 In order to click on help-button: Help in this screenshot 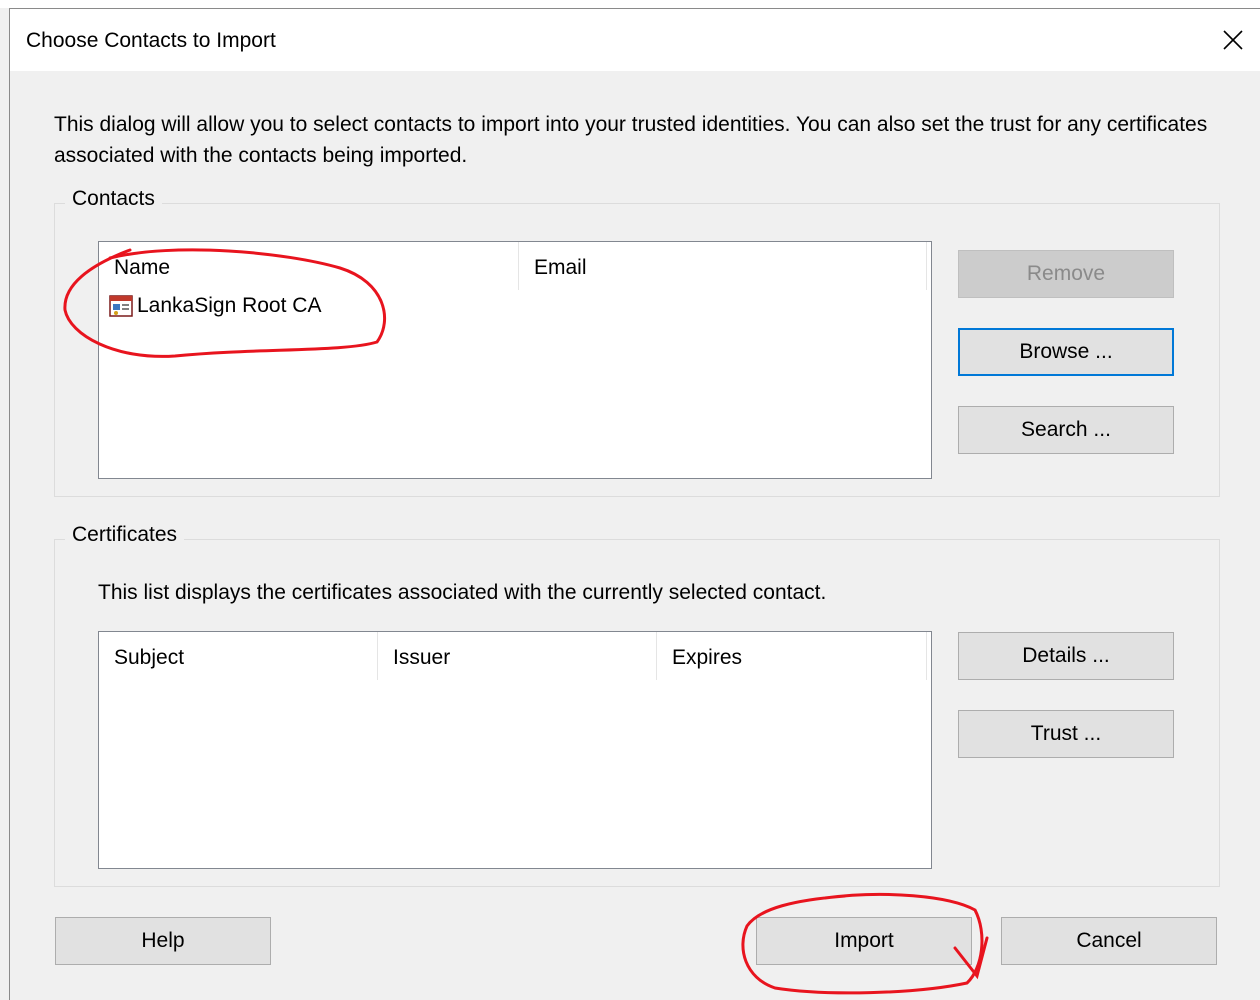, I will do `click(163, 941)`.